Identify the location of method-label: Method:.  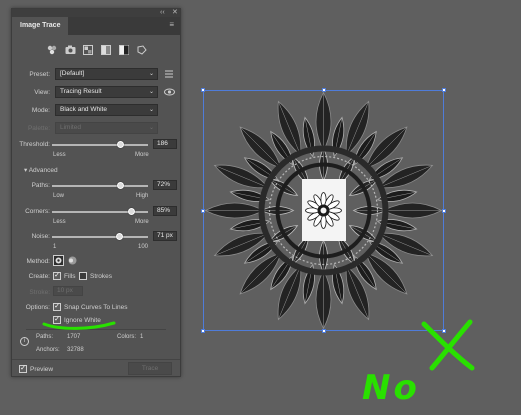
(38, 261).